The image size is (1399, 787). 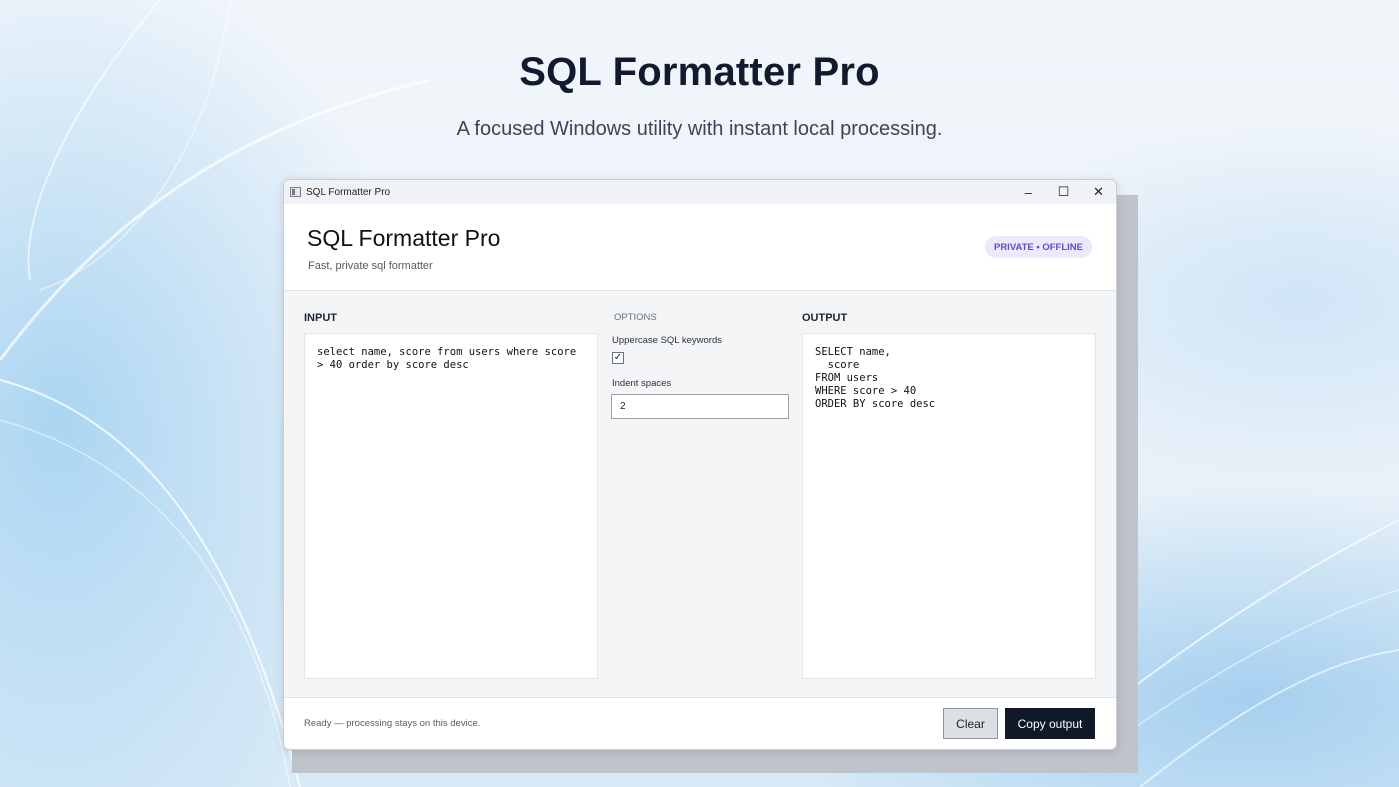 I want to click on uppercase-keywords-checkbox: ✓, so click(x=618, y=358).